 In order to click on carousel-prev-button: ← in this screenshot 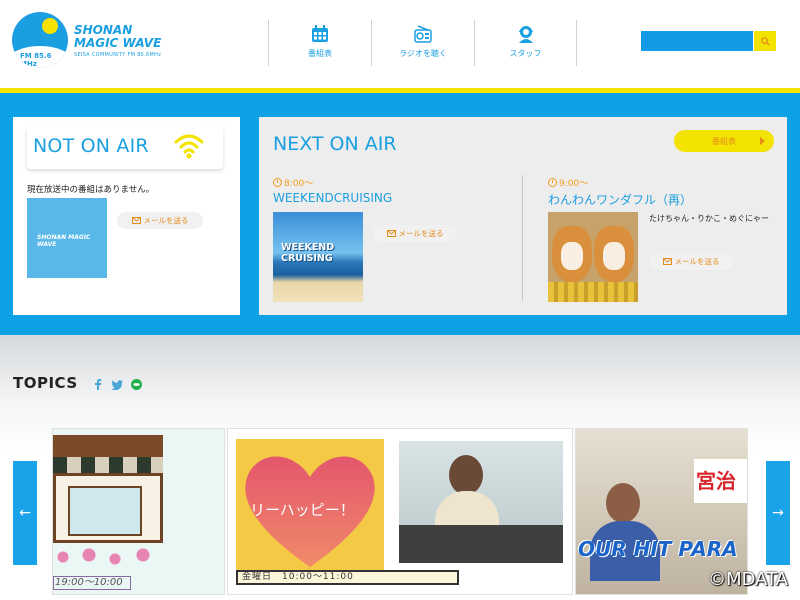, I will do `click(25, 513)`.